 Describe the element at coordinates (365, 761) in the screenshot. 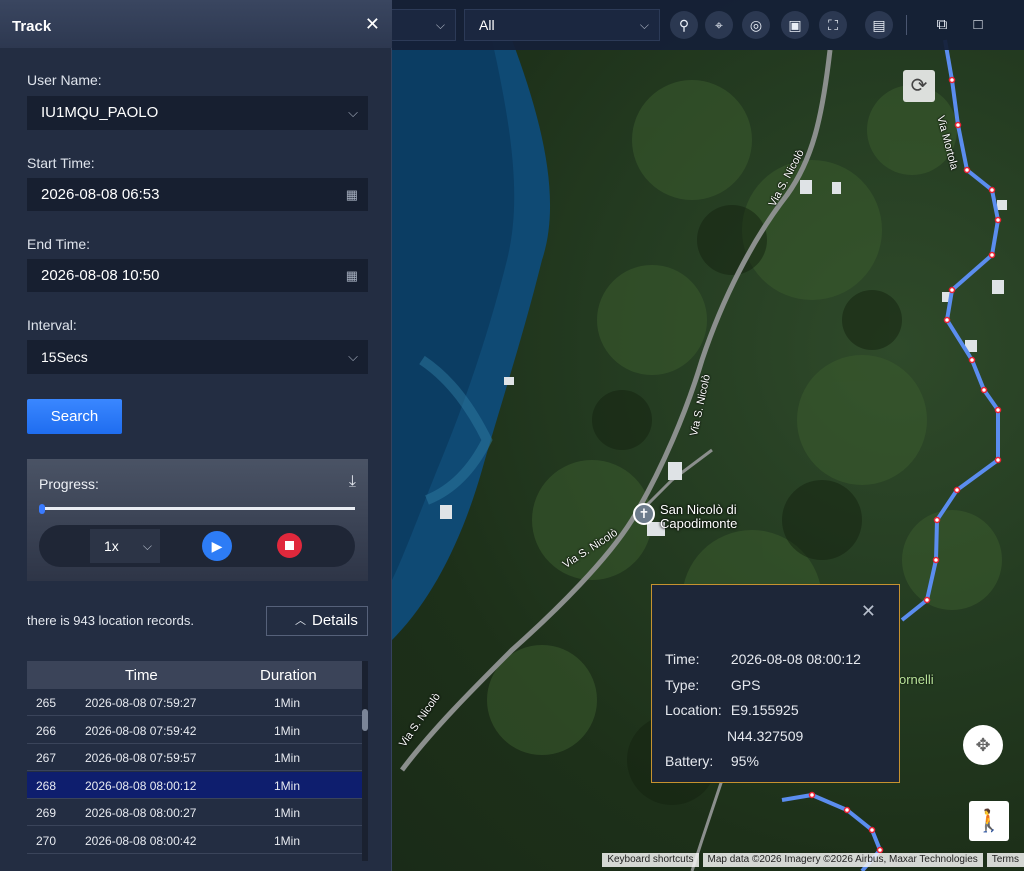

I see `table-scrollbar` at that location.